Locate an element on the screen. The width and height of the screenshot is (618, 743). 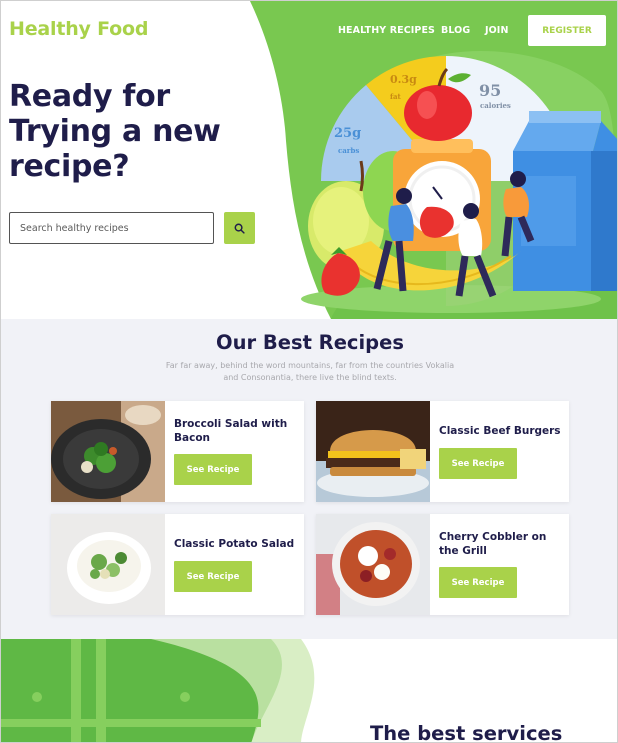
recipe-card: Broccoli Salad with Bacon See Recipe is located at coordinates (177, 451).